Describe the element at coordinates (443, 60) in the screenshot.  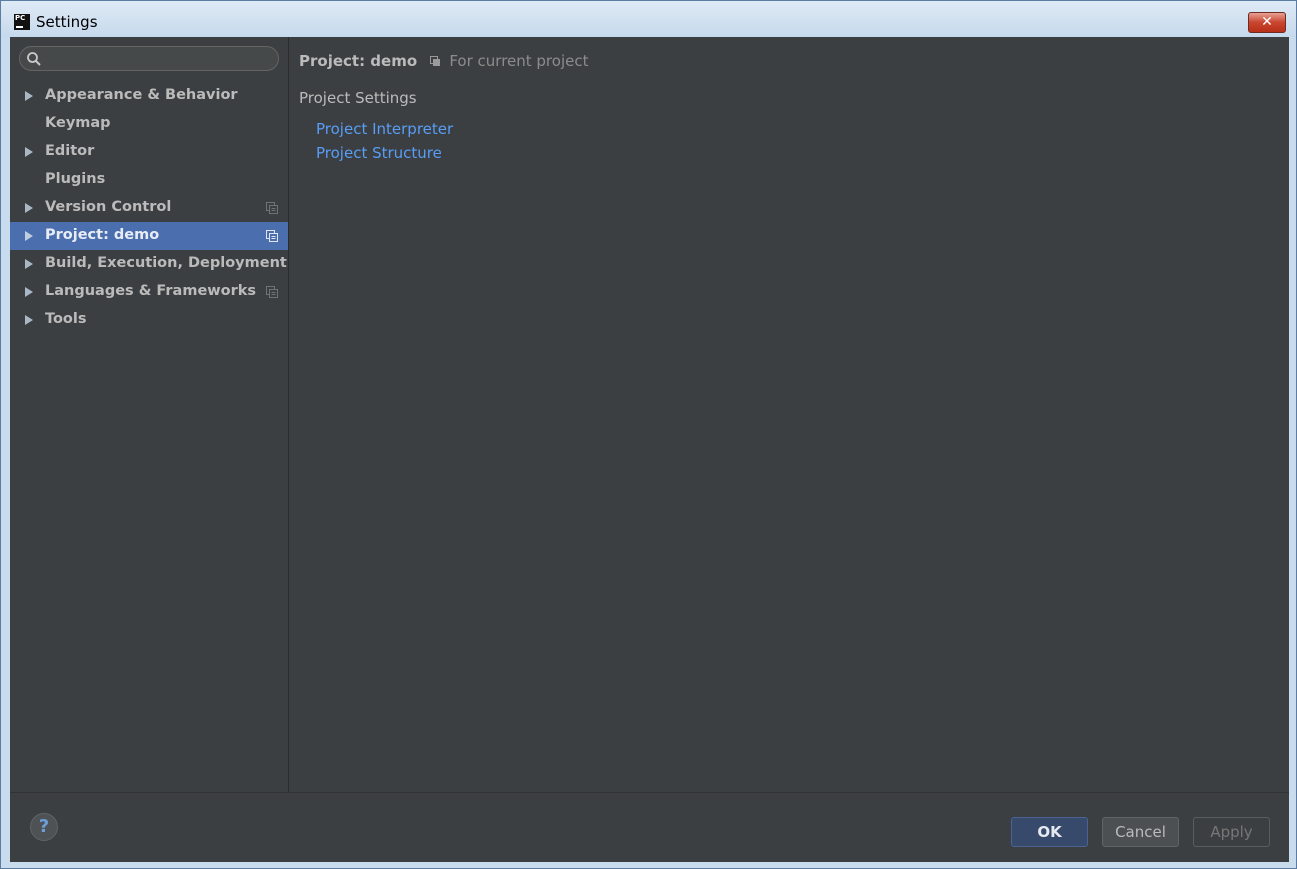
I see `breadcrumb: Project: demo For current project` at that location.